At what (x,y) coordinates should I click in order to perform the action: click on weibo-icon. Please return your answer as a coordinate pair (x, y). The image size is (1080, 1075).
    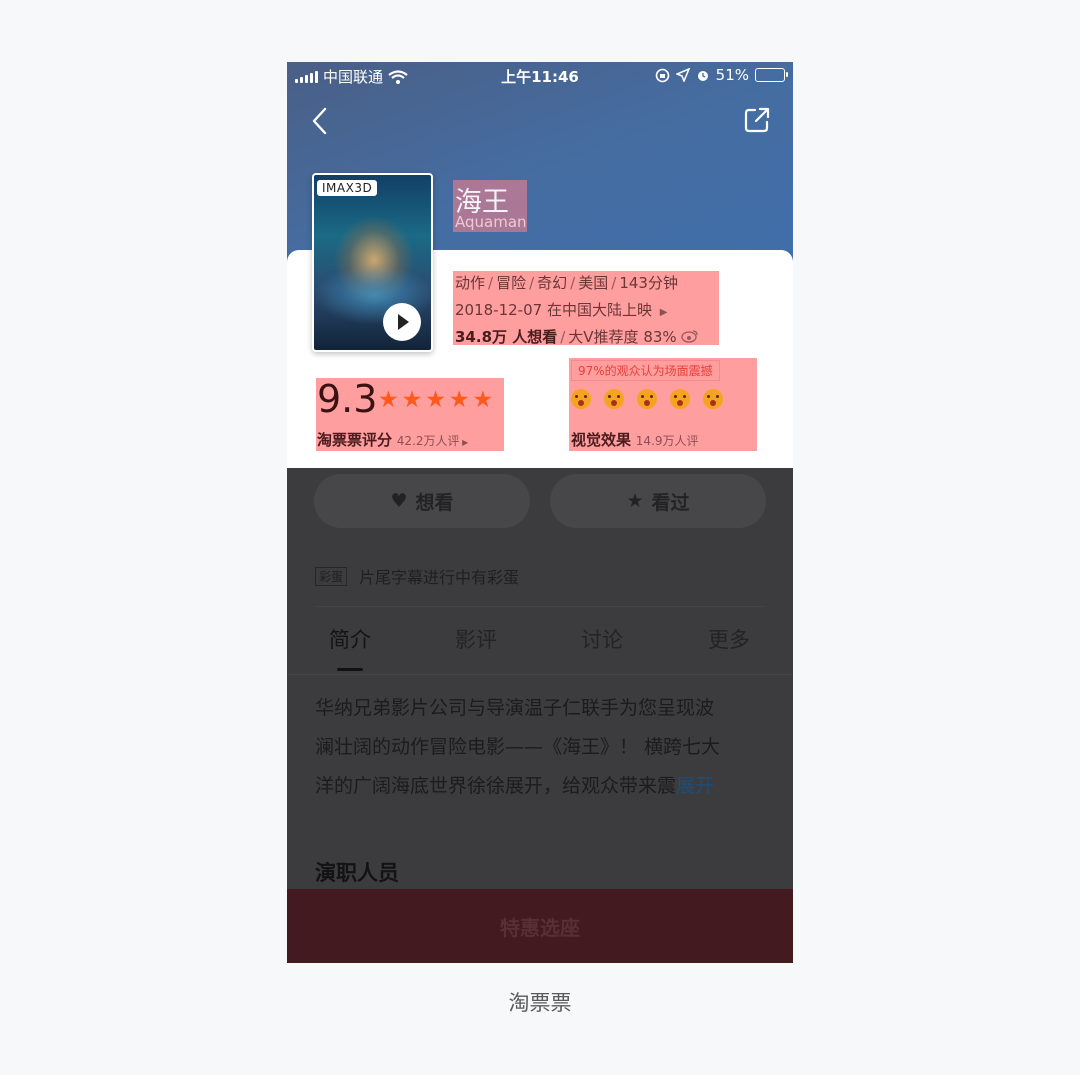
    Looking at the image, I should click on (690, 336).